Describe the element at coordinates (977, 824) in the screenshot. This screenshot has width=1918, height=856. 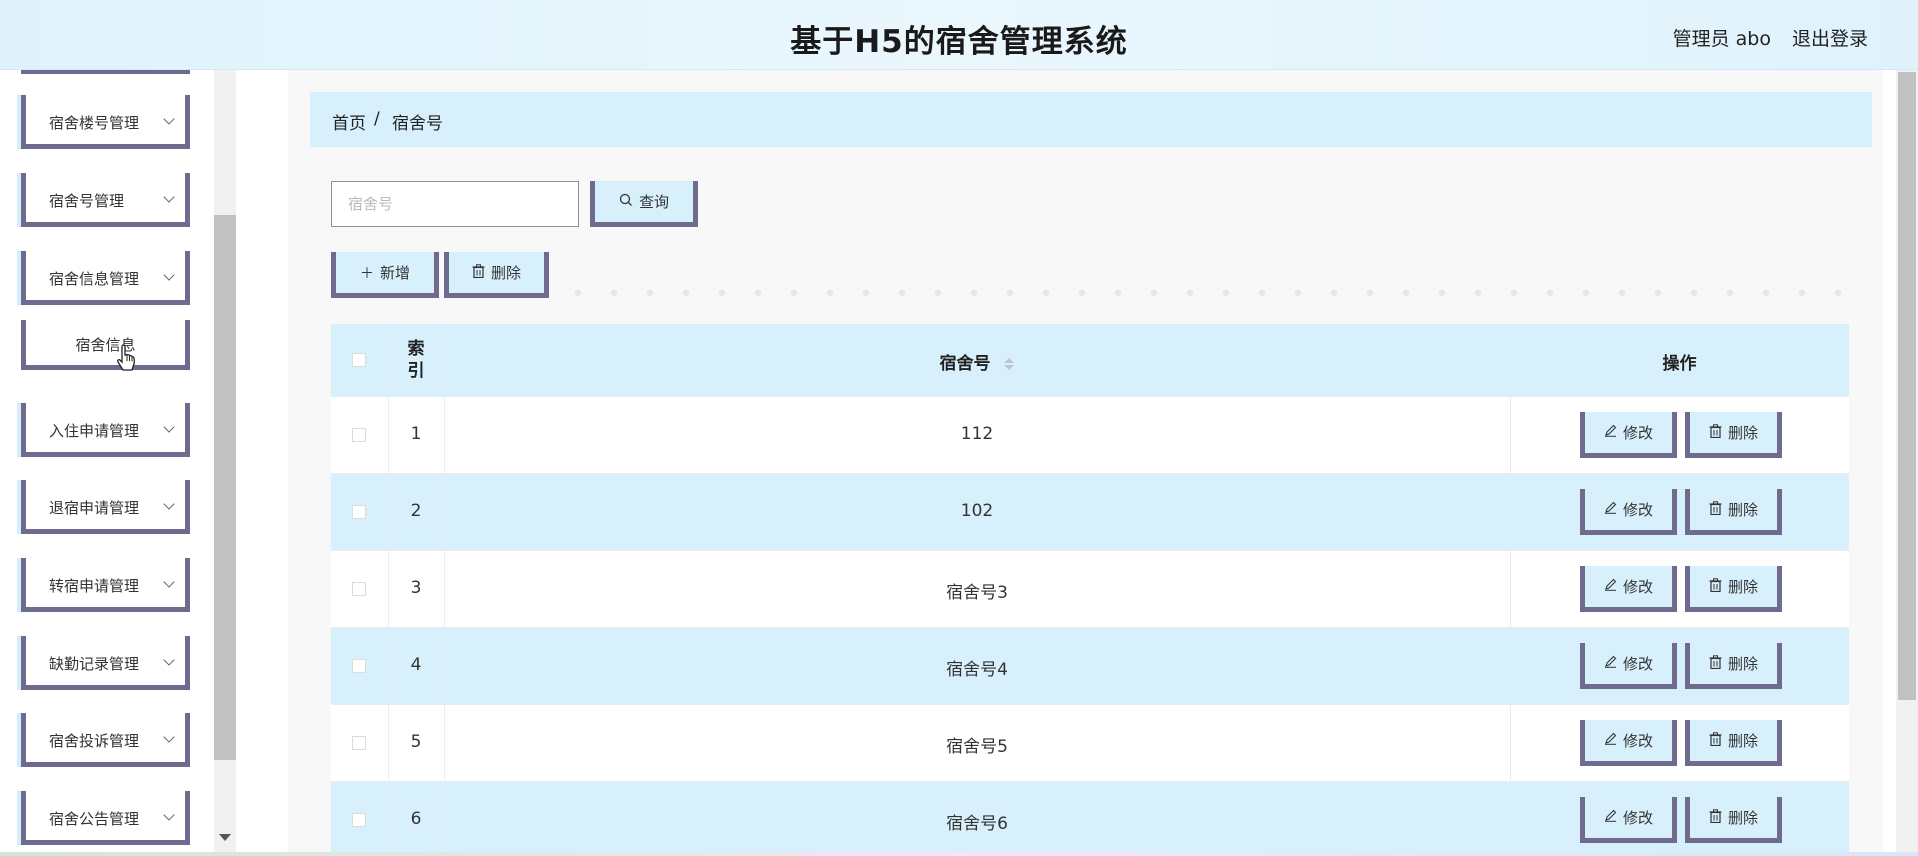
I see `row-room: 宿舍号6` at that location.